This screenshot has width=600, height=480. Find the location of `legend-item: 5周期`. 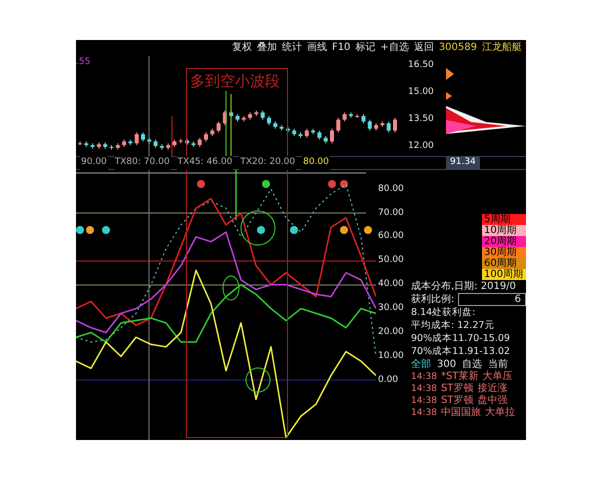

legend-item: 5周期 is located at coordinates (504, 219).